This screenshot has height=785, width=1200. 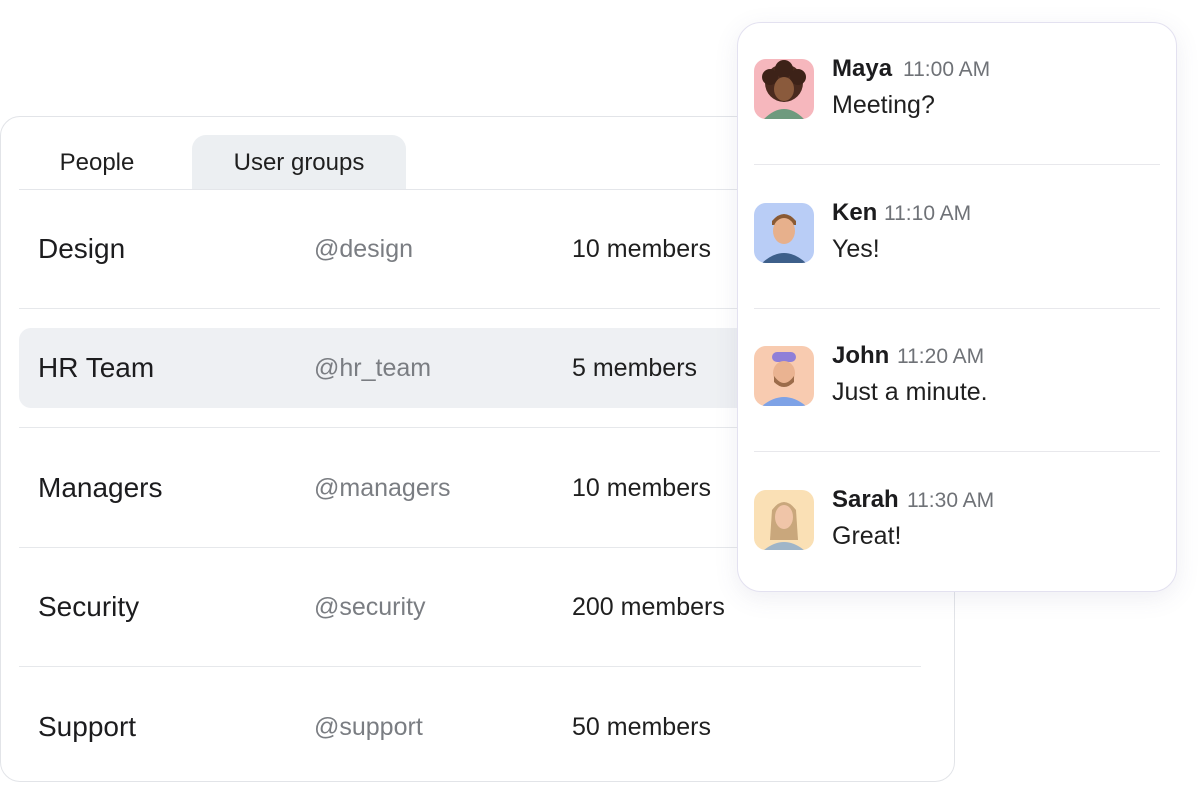 What do you see at coordinates (382, 488) in the screenshot?
I see `group-handle: @managers` at bounding box center [382, 488].